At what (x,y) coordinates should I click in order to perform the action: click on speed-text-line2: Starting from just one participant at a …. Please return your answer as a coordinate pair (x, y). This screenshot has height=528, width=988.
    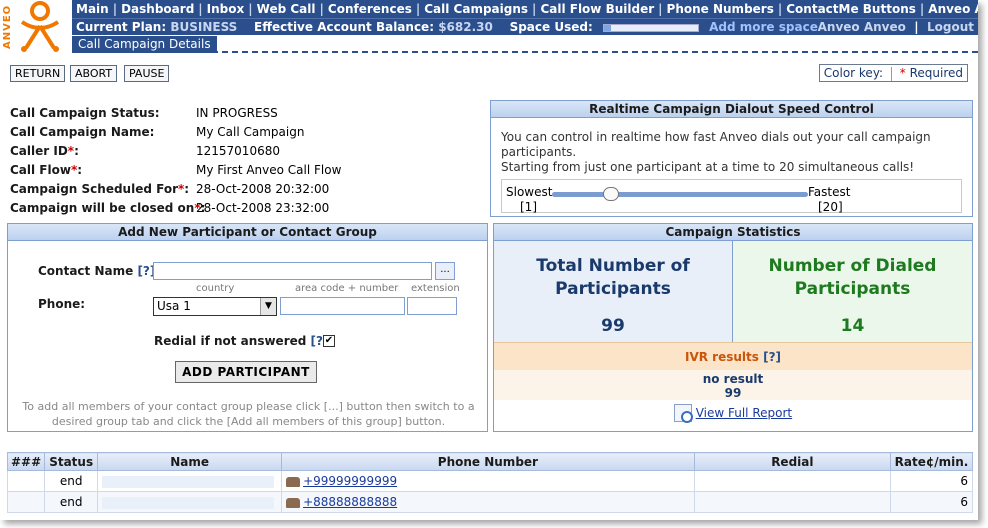
    Looking at the image, I should click on (708, 167).